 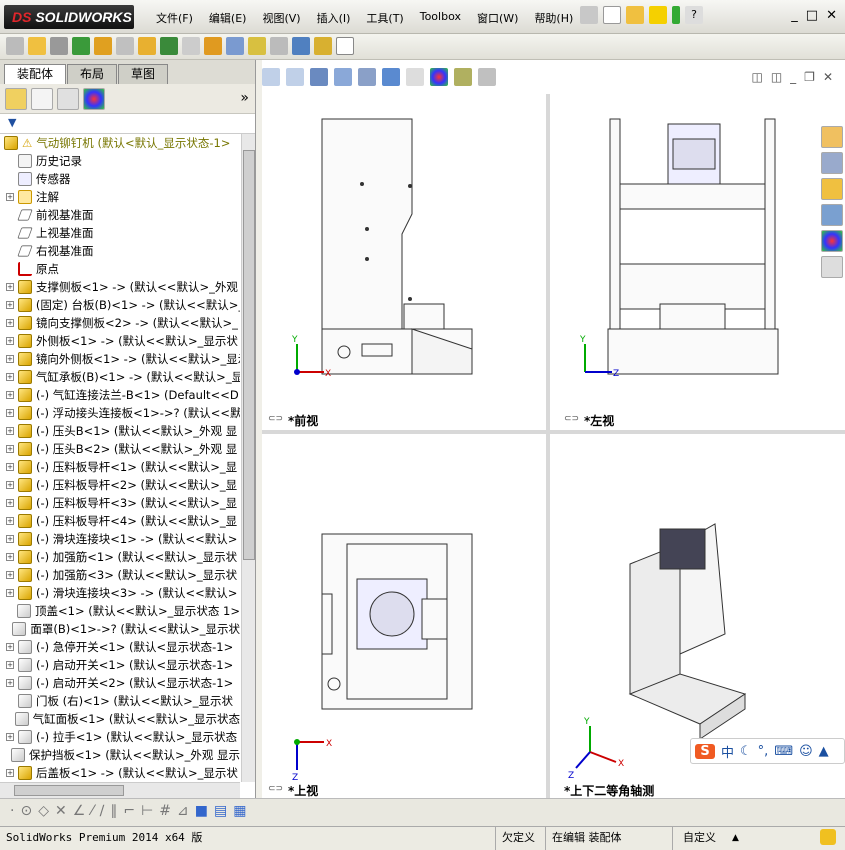 I want to click on ime-toolbar: S 中 ☾ °, ⌨ ☺ ▲, so click(x=767, y=751).